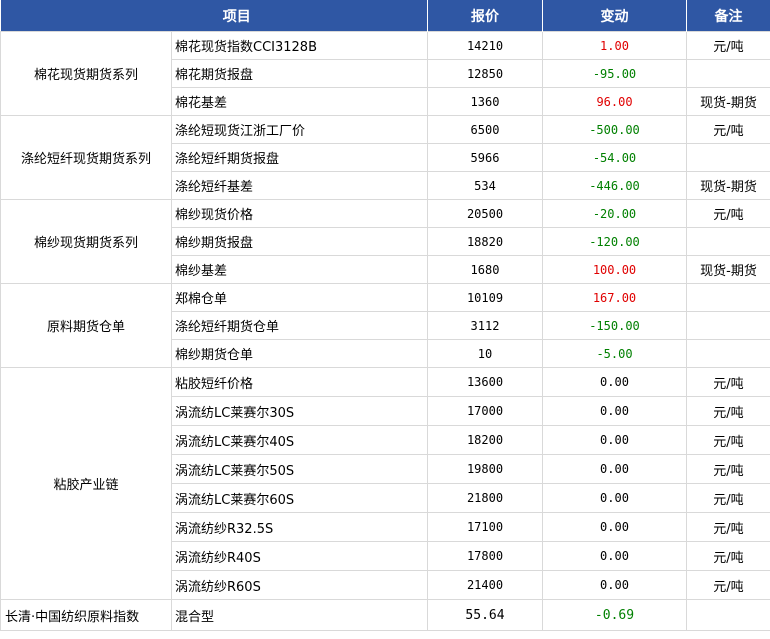  Describe the element at coordinates (299, 353) in the screenshot. I see `item-cell: 棉纱期货仓单` at that location.